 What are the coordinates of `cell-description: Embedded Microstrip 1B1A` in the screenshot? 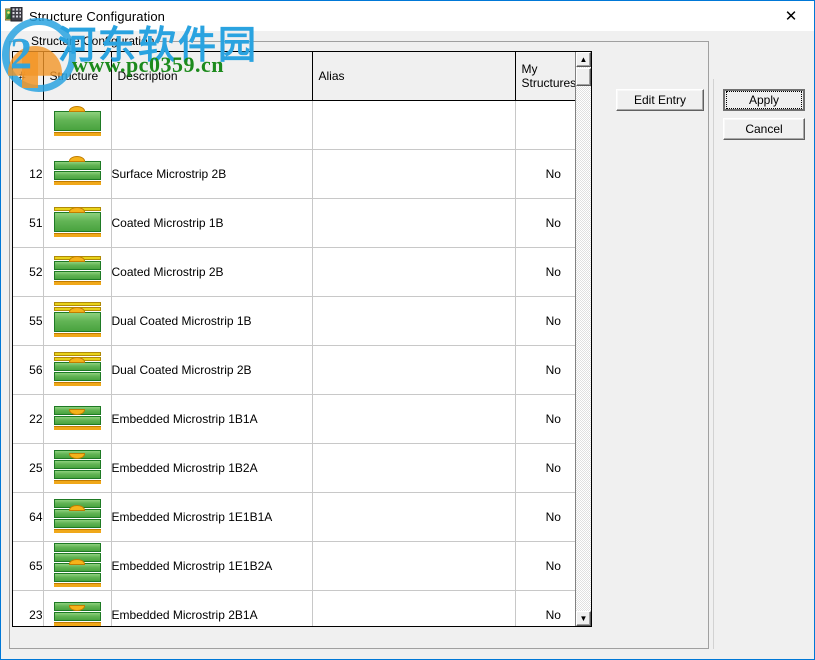 It's located at (212, 419).